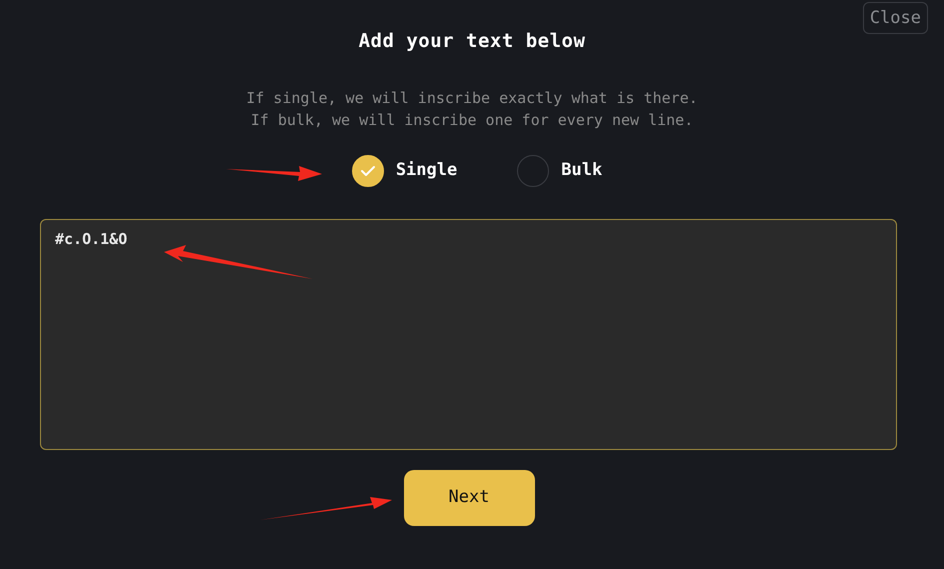 The height and width of the screenshot is (569, 944). What do you see at coordinates (472, 41) in the screenshot?
I see `dialog-title: Add your text below` at bounding box center [472, 41].